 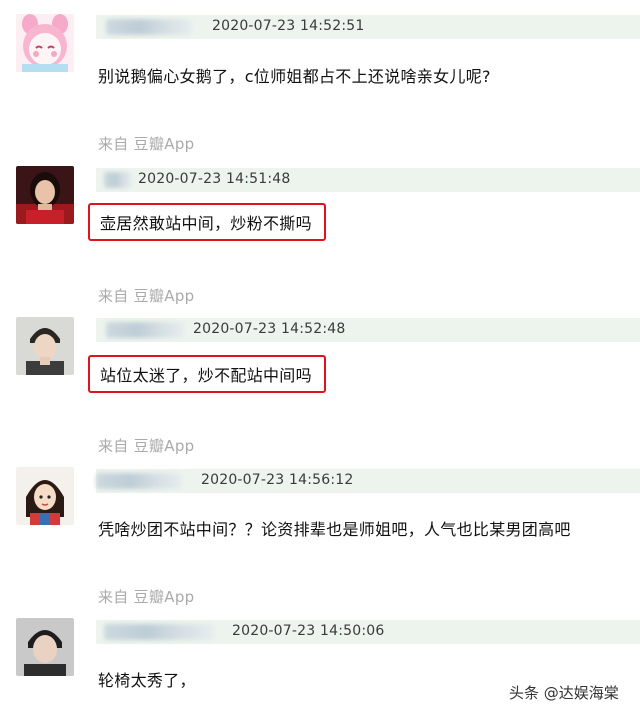 What do you see at coordinates (269, 329) in the screenshot?
I see `comment-timestamp: 2020-07-23 14:52:48` at bounding box center [269, 329].